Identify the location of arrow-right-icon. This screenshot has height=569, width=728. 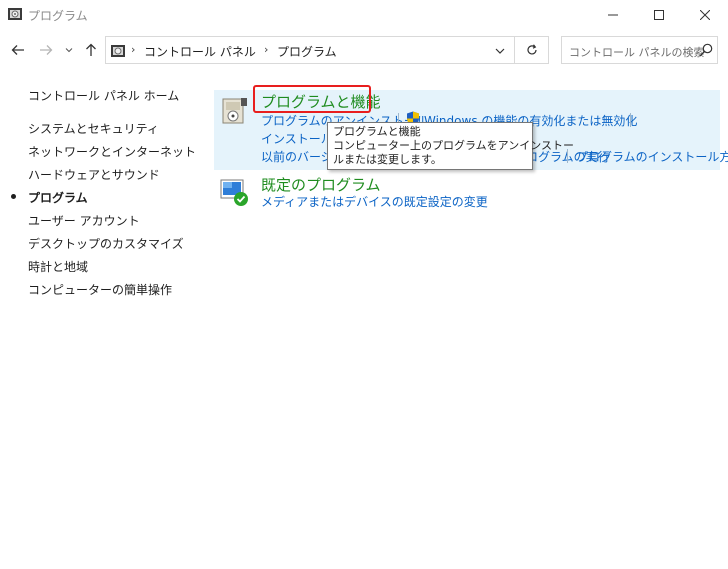
(46, 50).